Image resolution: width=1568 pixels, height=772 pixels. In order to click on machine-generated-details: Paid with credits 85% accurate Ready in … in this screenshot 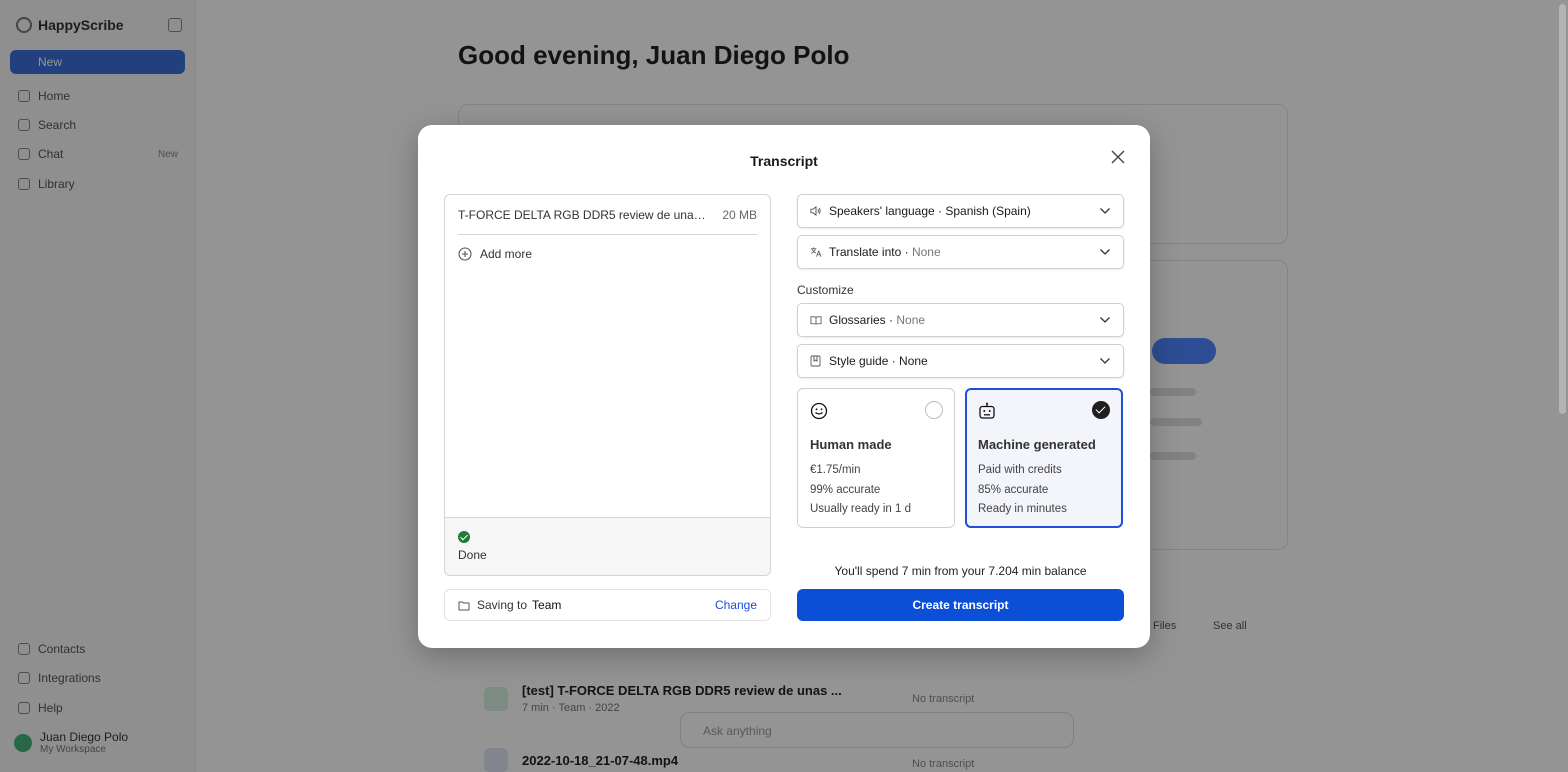, I will do `click(1022, 490)`.